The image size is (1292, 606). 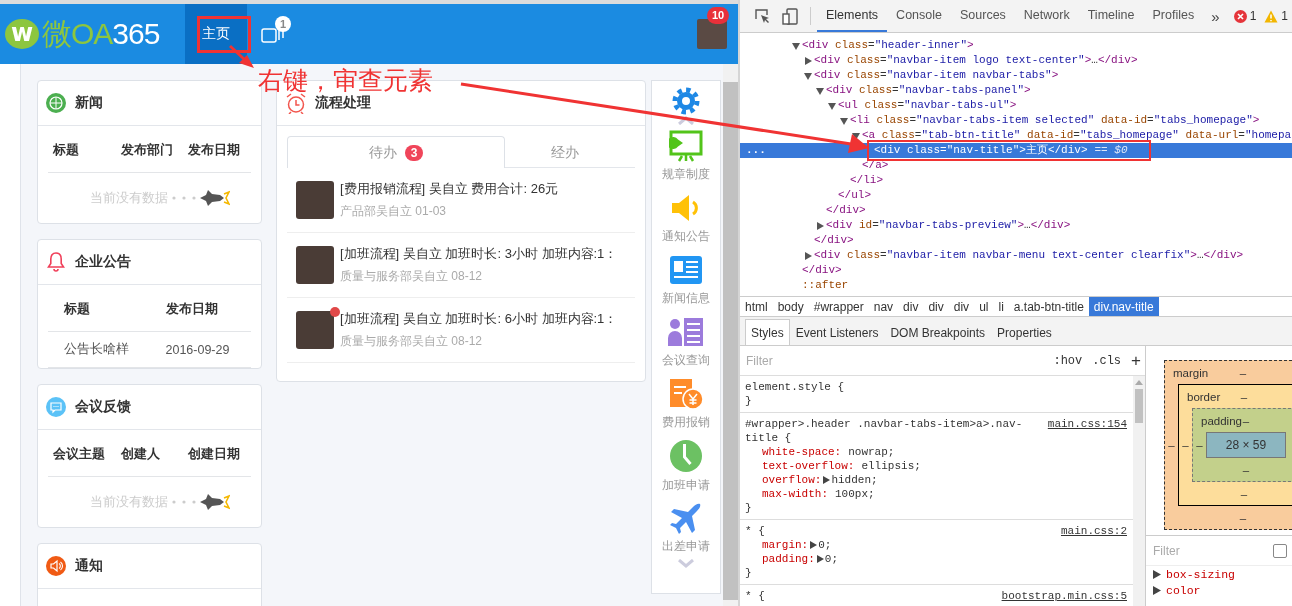 What do you see at coordinates (79, 454) in the screenshot?
I see `column-header: 会议主题` at bounding box center [79, 454].